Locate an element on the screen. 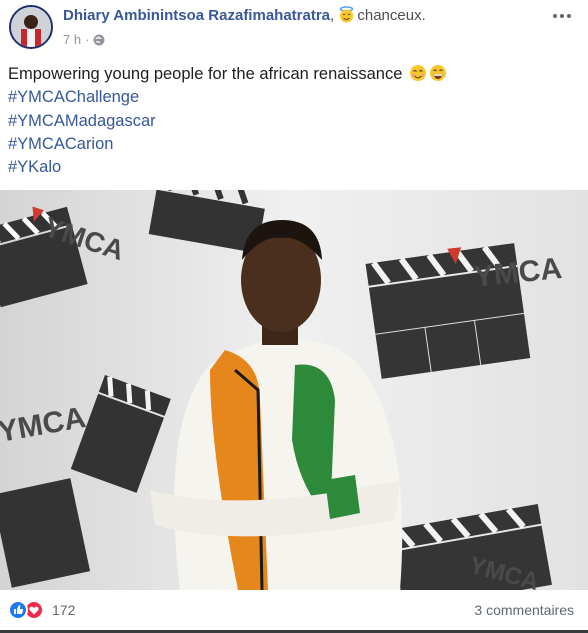  post-meta: 7 h · is located at coordinates (84, 39).